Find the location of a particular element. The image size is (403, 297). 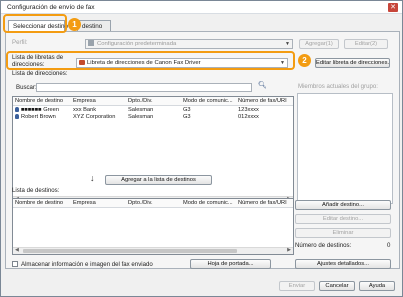

row-name-cell: ■■■■■■ Green is located at coordinates (37, 110).